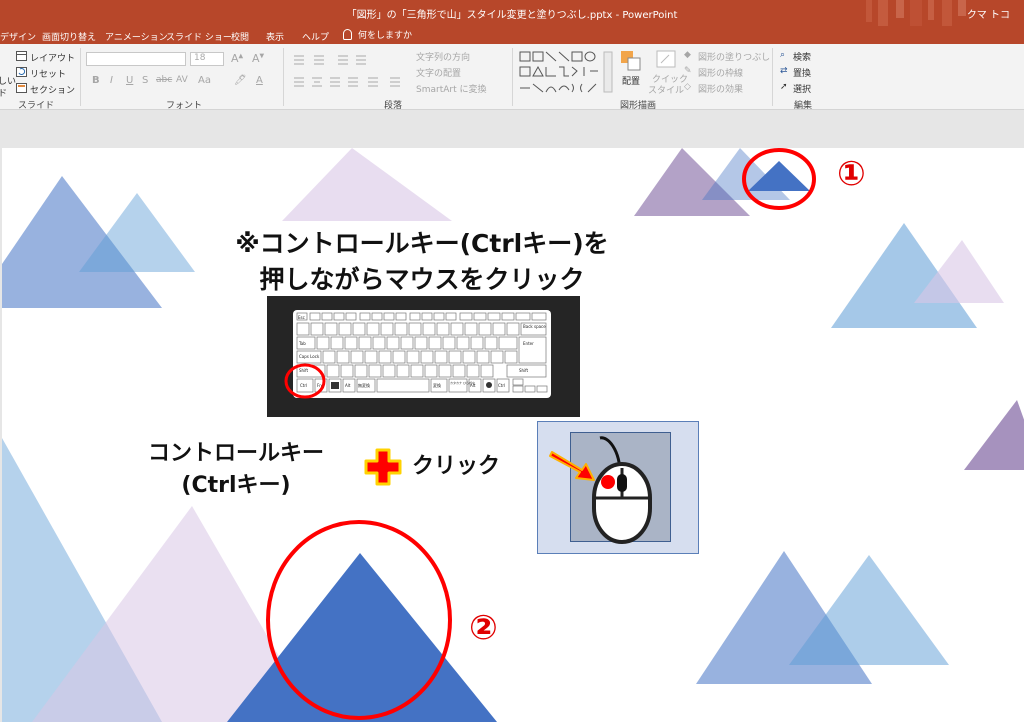 Image resolution: width=1024 pixels, height=722 pixels. I want to click on heading-line-2: 押しながらマウスをクリック, so click(422, 279).